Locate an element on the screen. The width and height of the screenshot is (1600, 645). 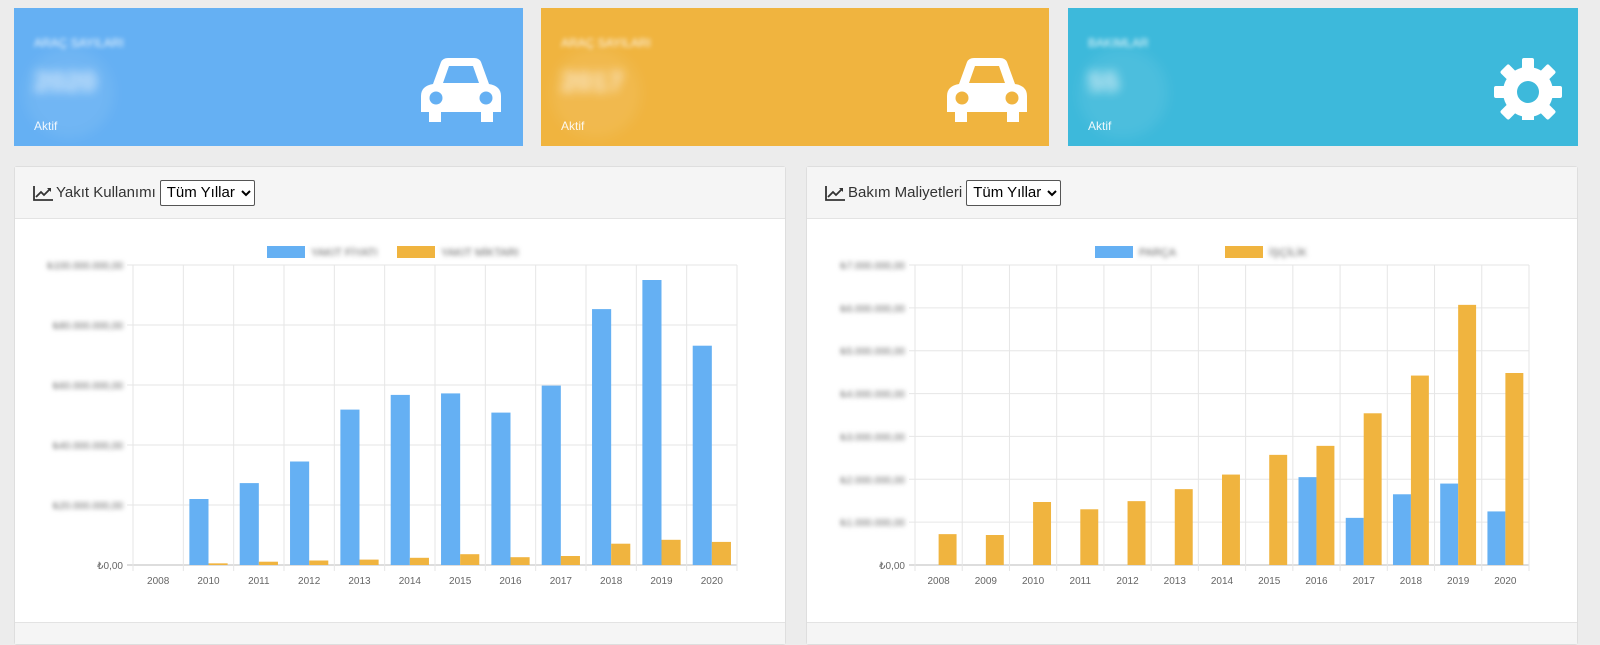
legend-label: PARÇA is located at coordinates (1158, 253).